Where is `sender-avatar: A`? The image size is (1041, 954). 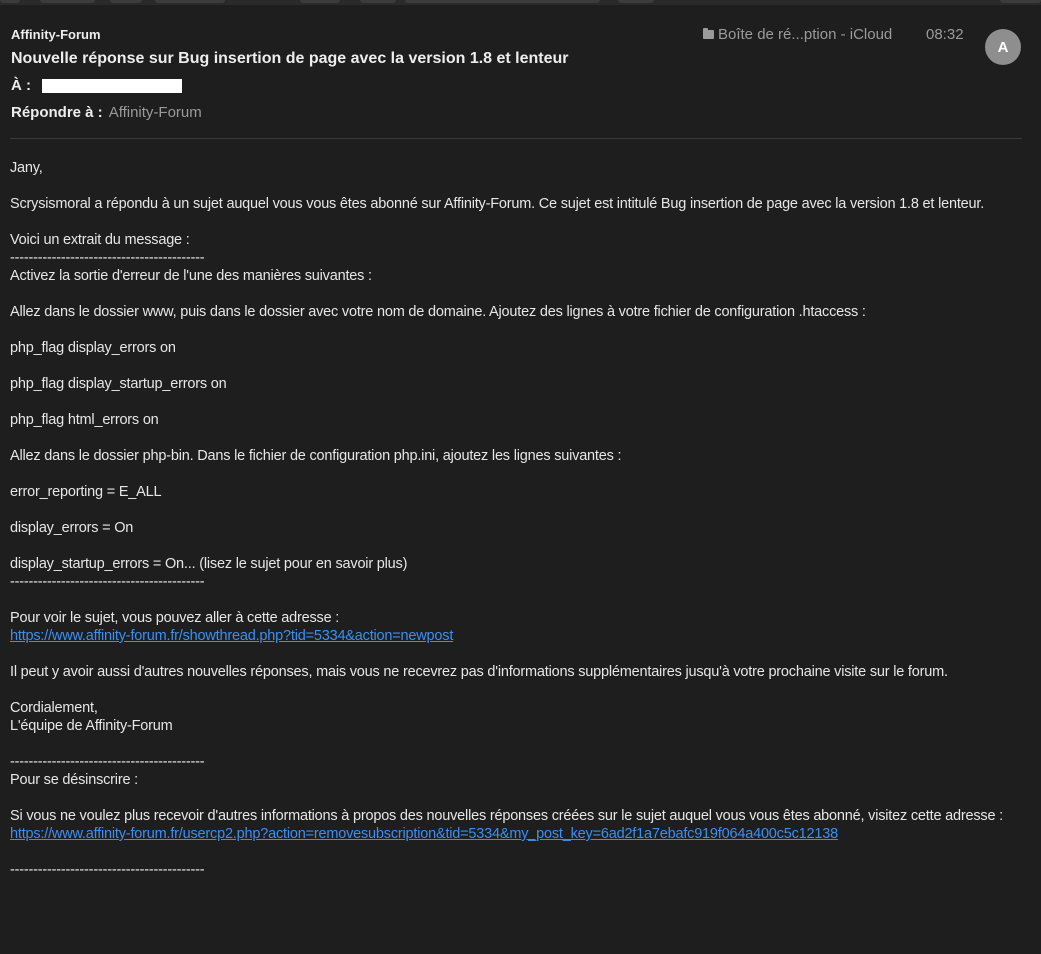 sender-avatar: A is located at coordinates (1003, 47).